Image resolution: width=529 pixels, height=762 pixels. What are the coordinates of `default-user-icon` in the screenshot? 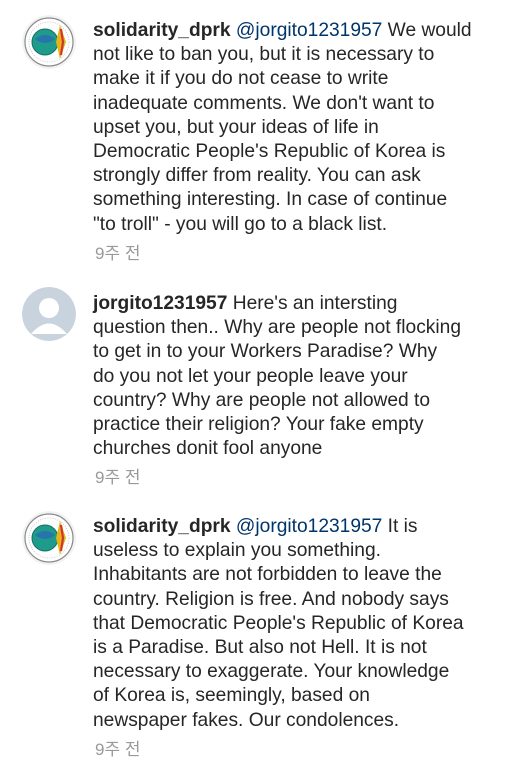 It's located at (49, 314).